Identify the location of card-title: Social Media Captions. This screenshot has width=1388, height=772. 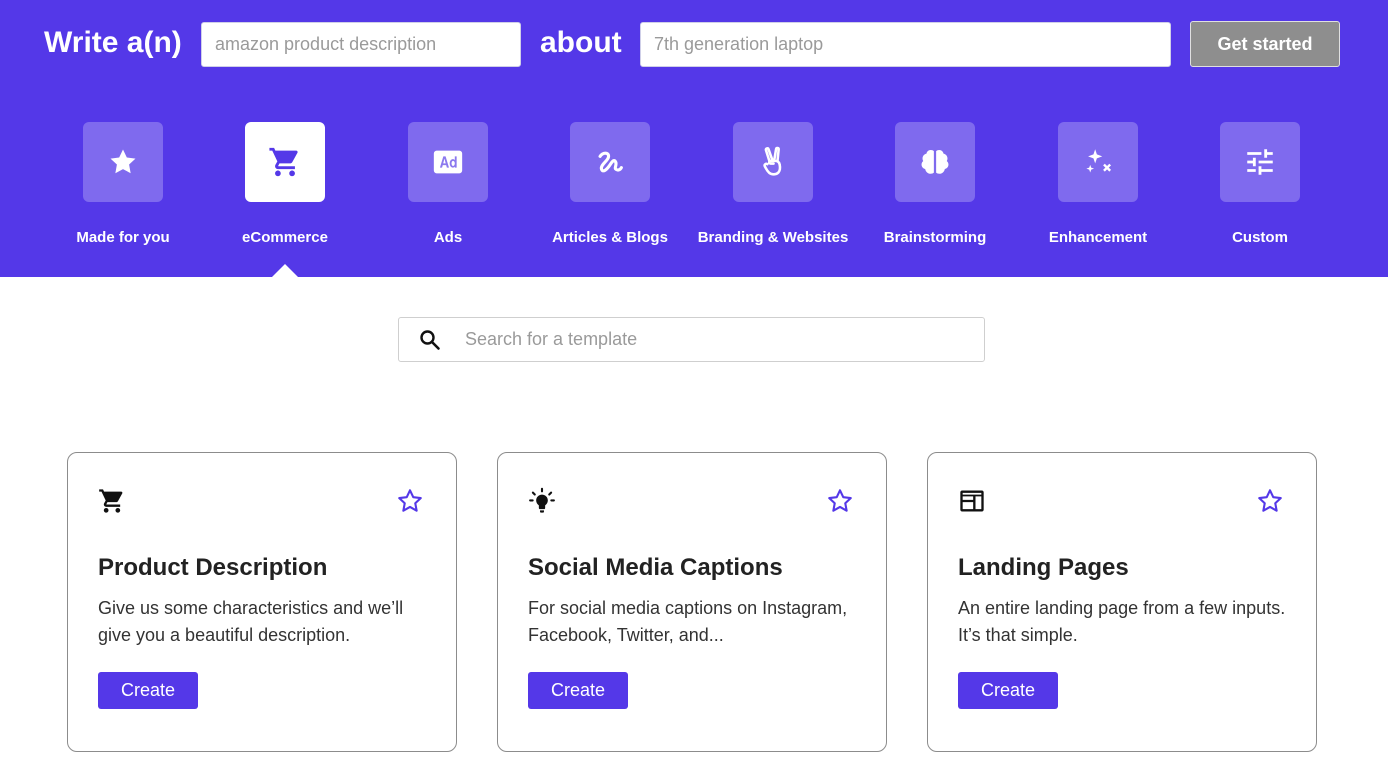
(655, 567).